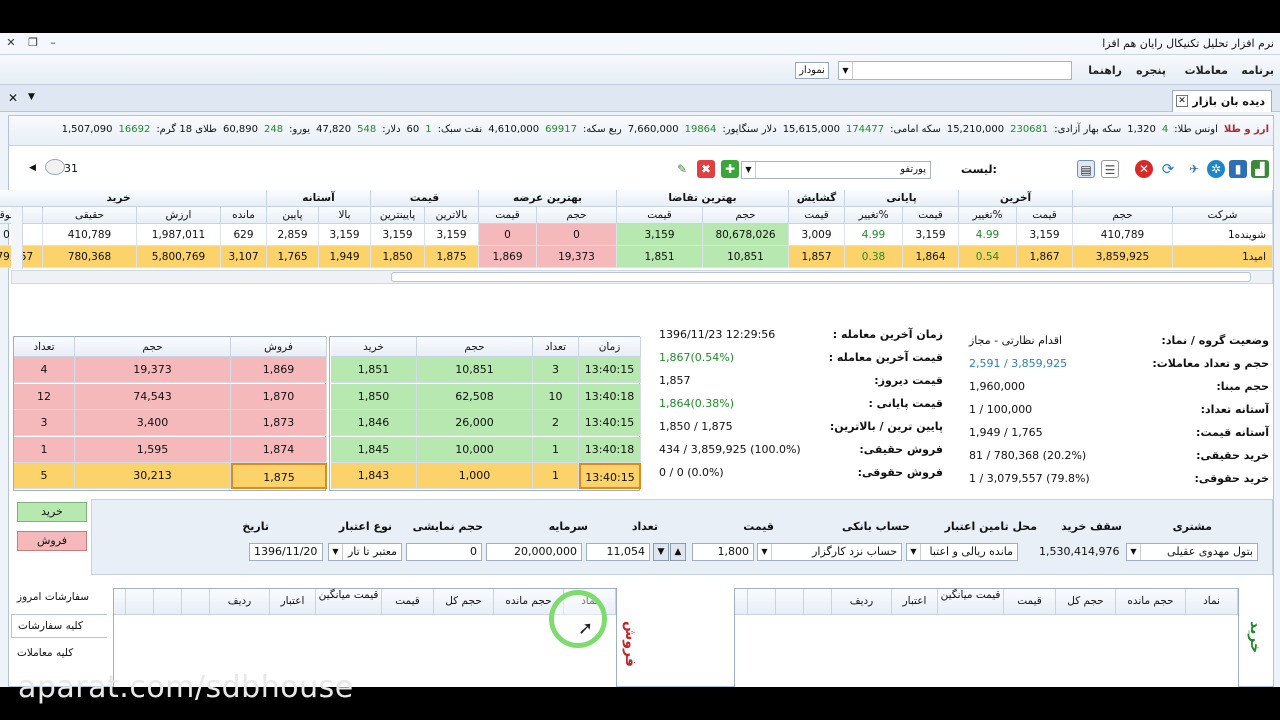 Image resolution: width=1280 pixels, height=720 pixels. What do you see at coordinates (17, 238) in the screenshot?
I see `vertical-scrollbar` at bounding box center [17, 238].